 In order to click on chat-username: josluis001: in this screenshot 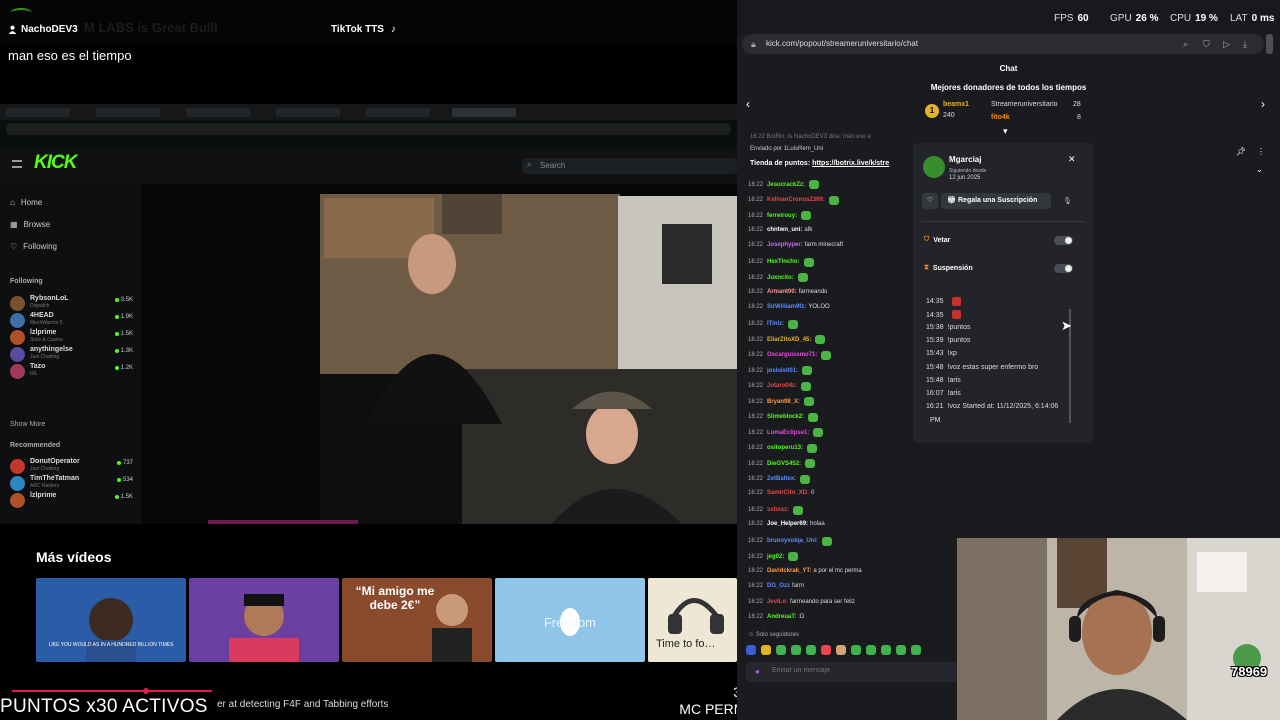, I will do `click(782, 371)`.